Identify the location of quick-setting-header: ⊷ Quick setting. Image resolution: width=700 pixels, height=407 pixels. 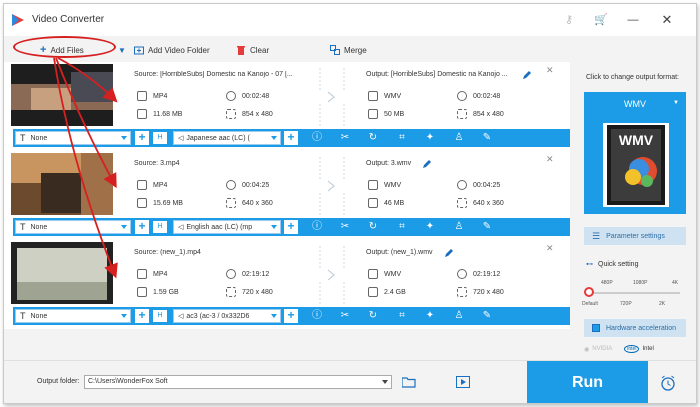
(612, 264).